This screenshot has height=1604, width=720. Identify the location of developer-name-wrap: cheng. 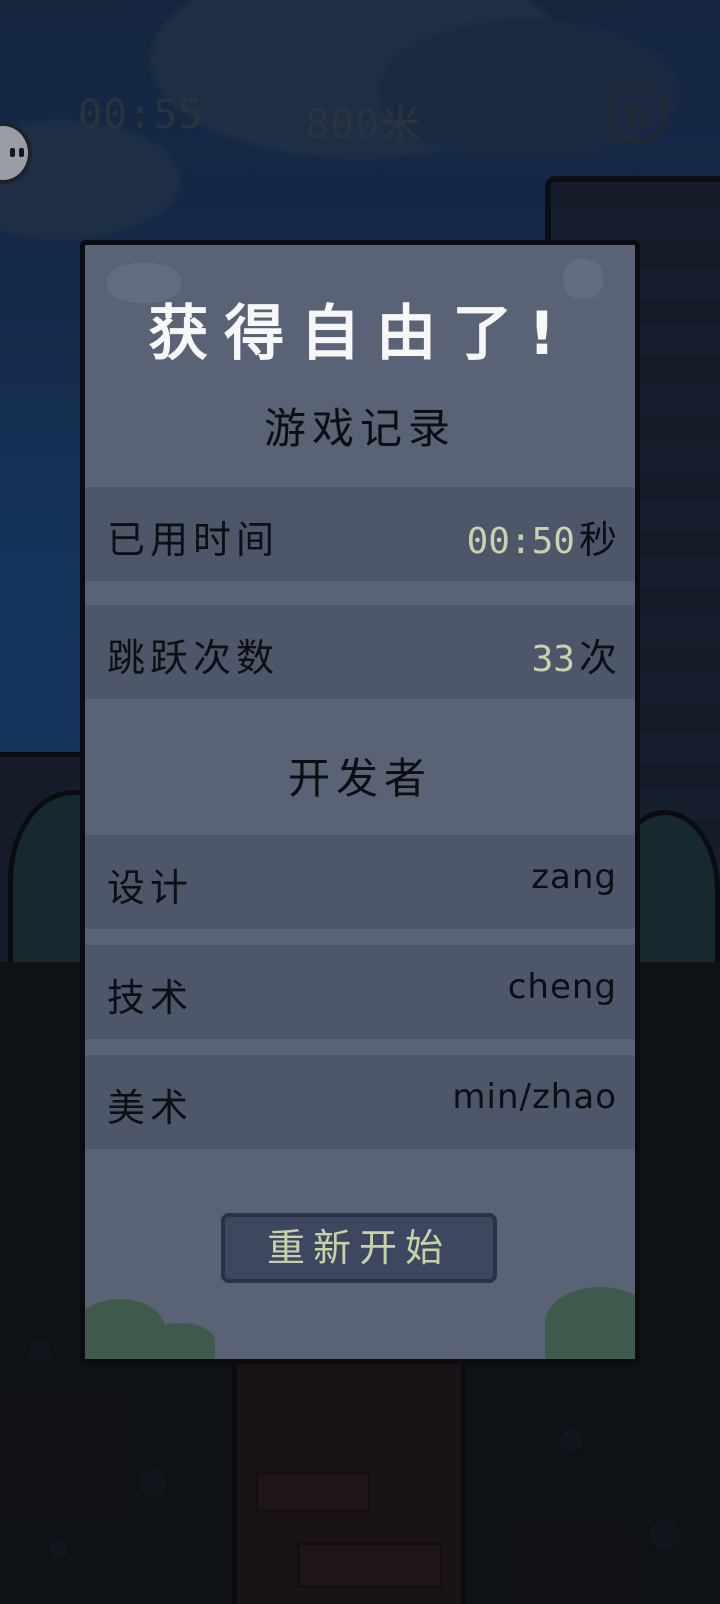
(562, 987).